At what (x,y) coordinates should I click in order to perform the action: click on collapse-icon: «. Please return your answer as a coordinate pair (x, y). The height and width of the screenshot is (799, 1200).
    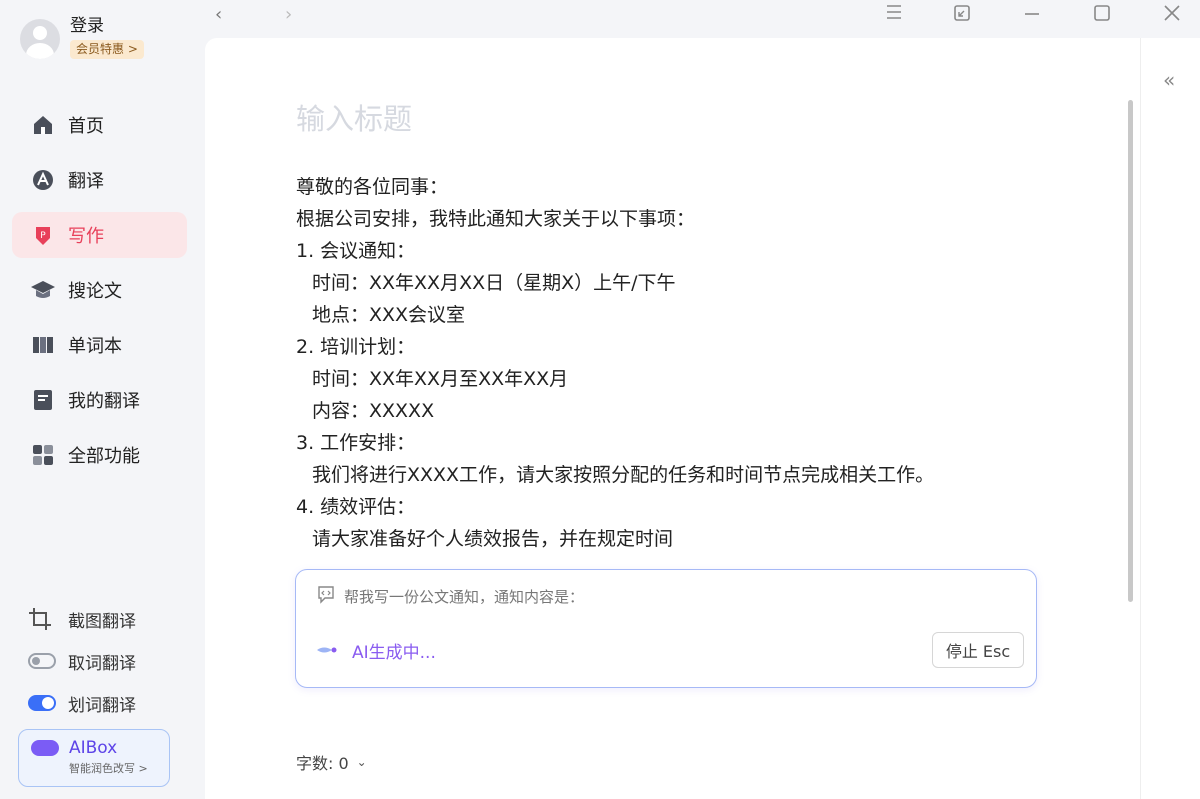
    Looking at the image, I should click on (1169, 80).